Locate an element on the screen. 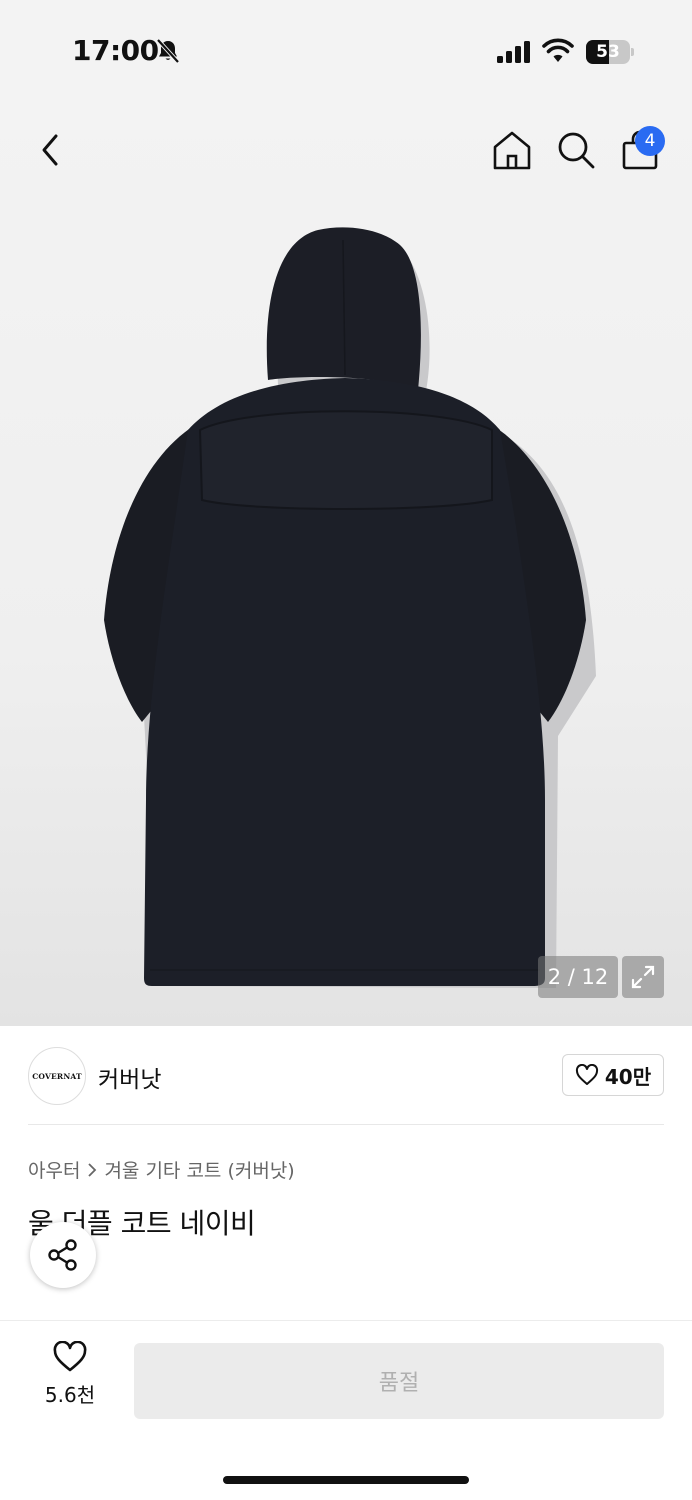 The width and height of the screenshot is (692, 1500). breadcrumb-item-subcategory: 겨울 기타 코트 (커버낫) is located at coordinates (199, 1169).